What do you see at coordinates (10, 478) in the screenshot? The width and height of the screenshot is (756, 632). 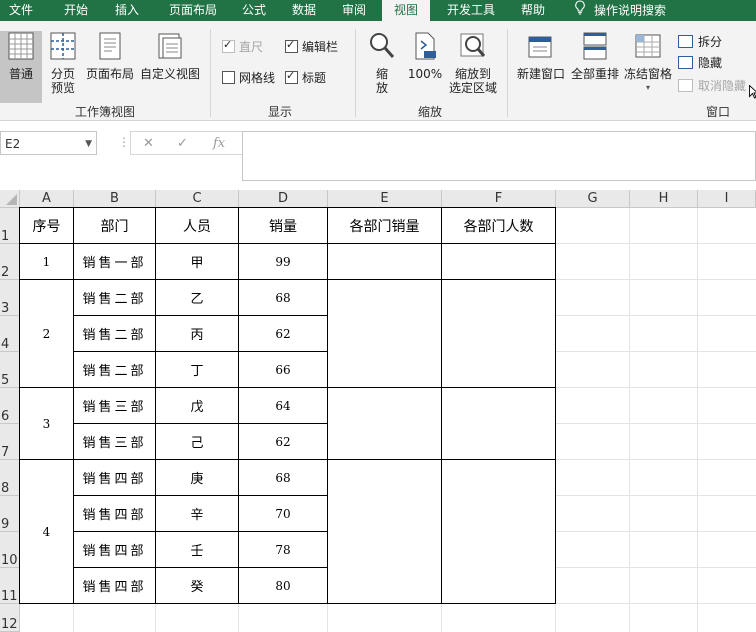 I see `row-header-8: 8` at bounding box center [10, 478].